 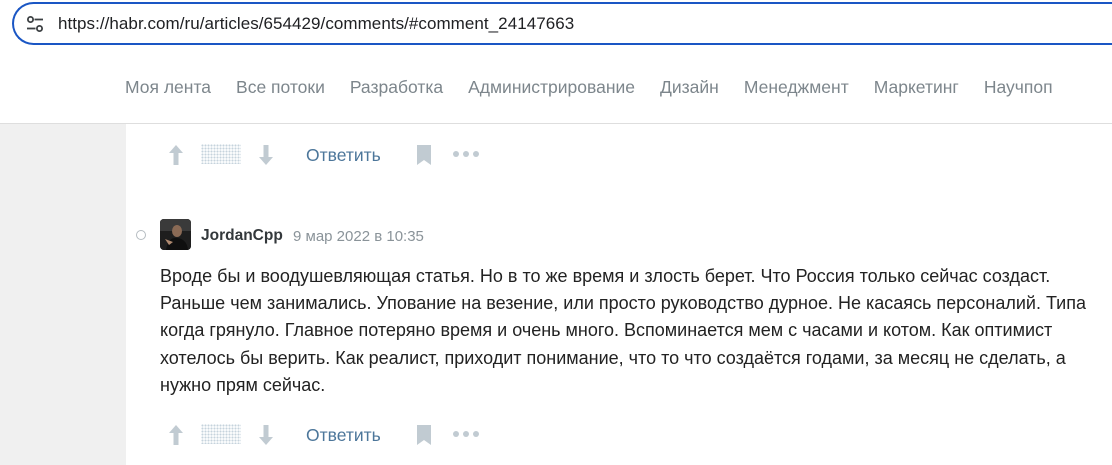 What do you see at coordinates (396, 87) in the screenshot?
I see `nav-item-development: Разработка` at bounding box center [396, 87].